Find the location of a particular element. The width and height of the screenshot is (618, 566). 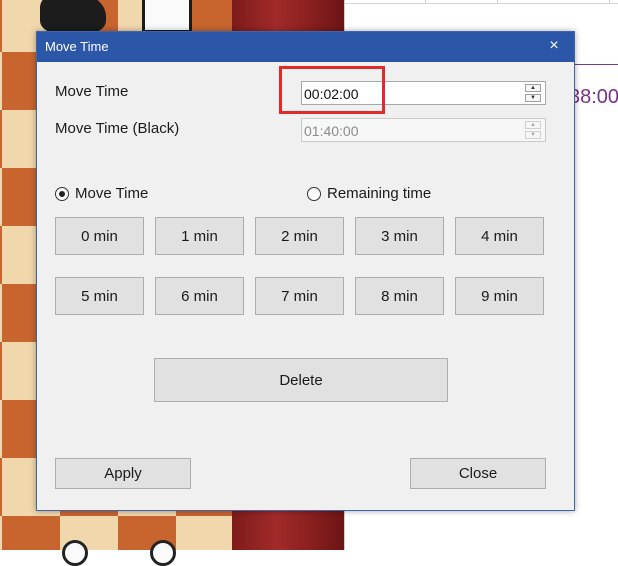

black-knight-piece is located at coordinates (73, 17).